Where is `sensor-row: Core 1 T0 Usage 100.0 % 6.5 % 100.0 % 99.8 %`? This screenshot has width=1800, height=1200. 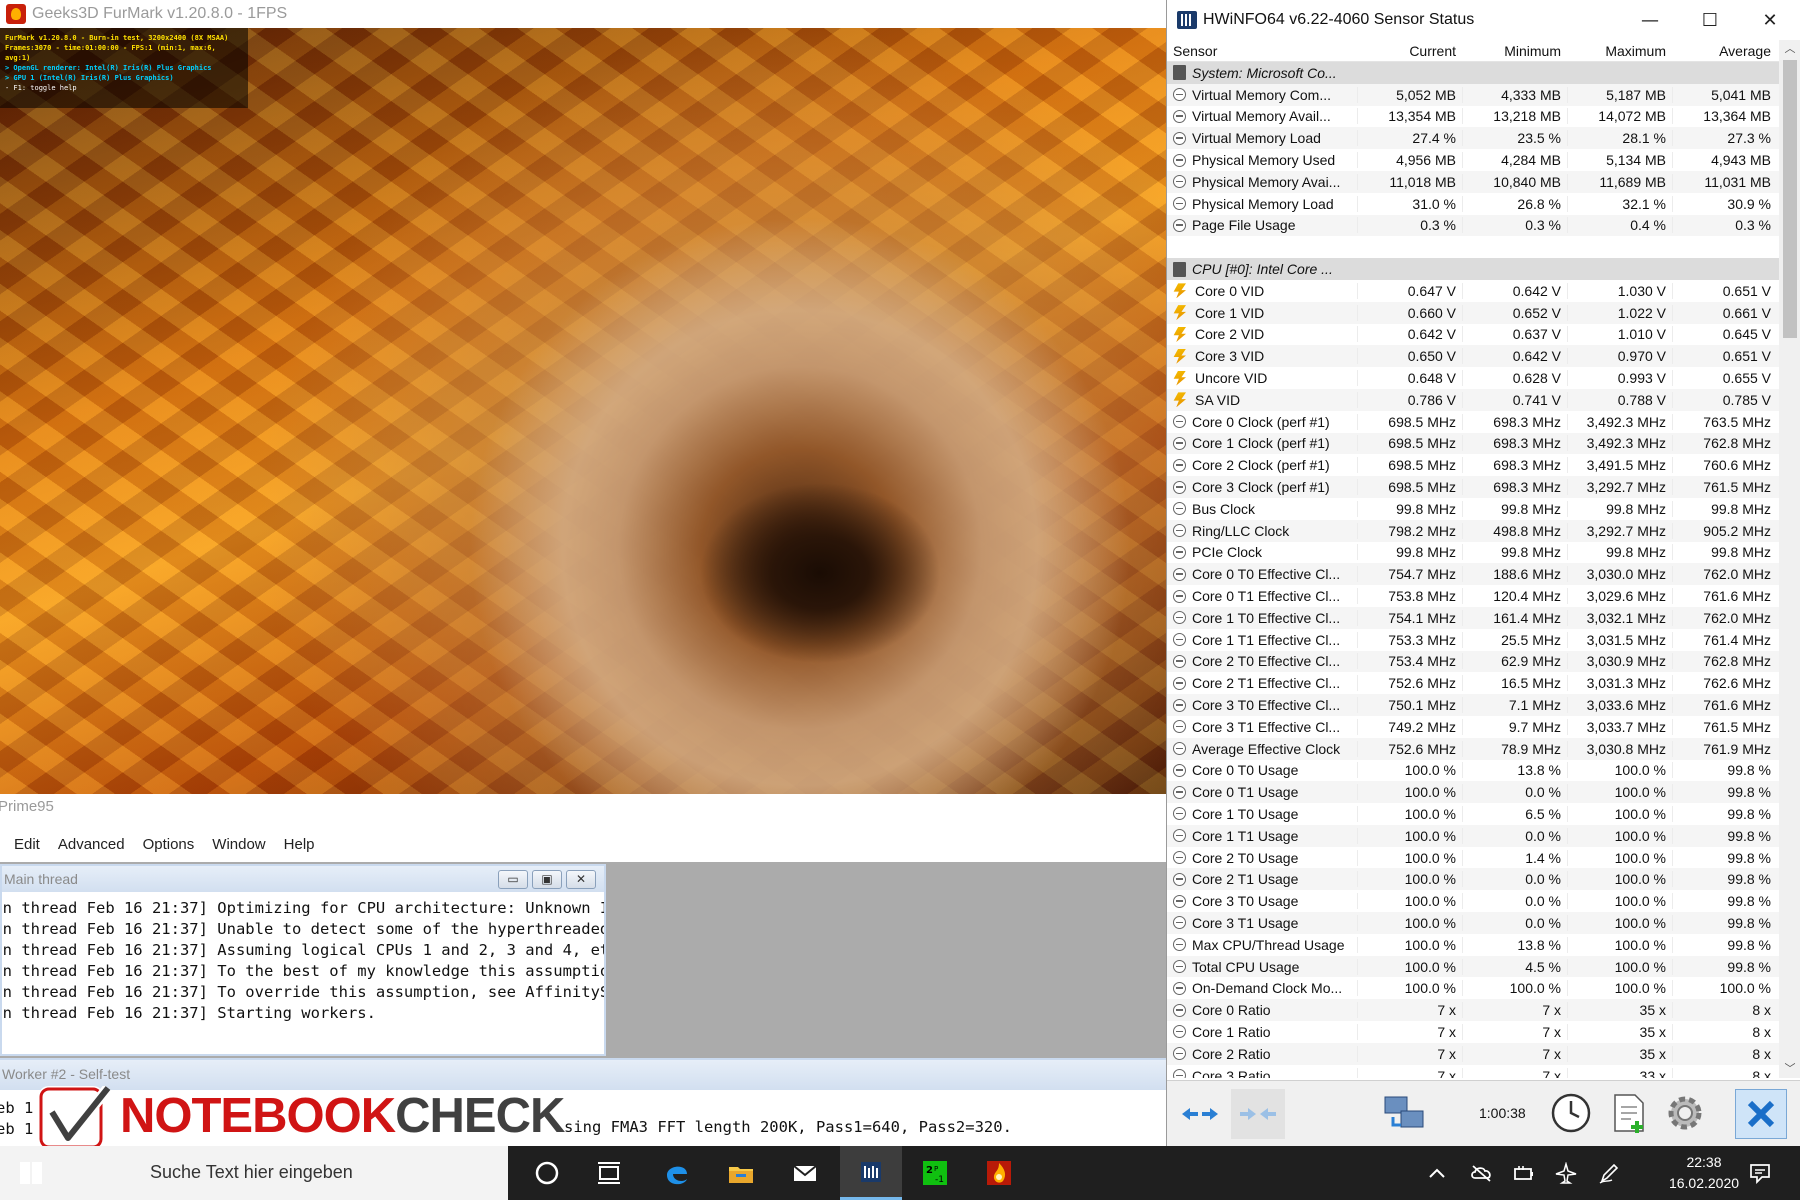
sensor-row: Core 1 T0 Usage 100.0 % 6.5 % 100.0 % 99.8 % is located at coordinates (1473, 814).